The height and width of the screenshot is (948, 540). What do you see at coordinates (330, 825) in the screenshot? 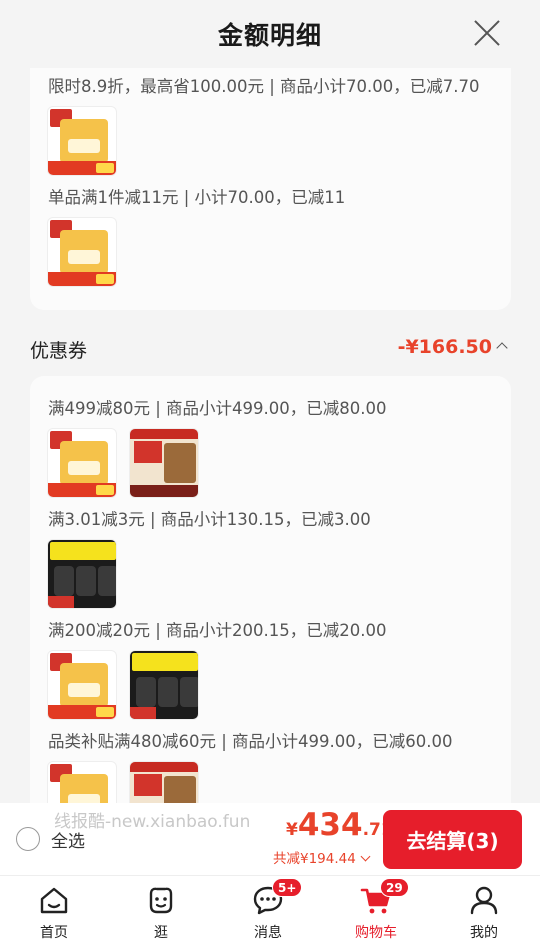
I see `total-price-integer: 434` at bounding box center [330, 825].